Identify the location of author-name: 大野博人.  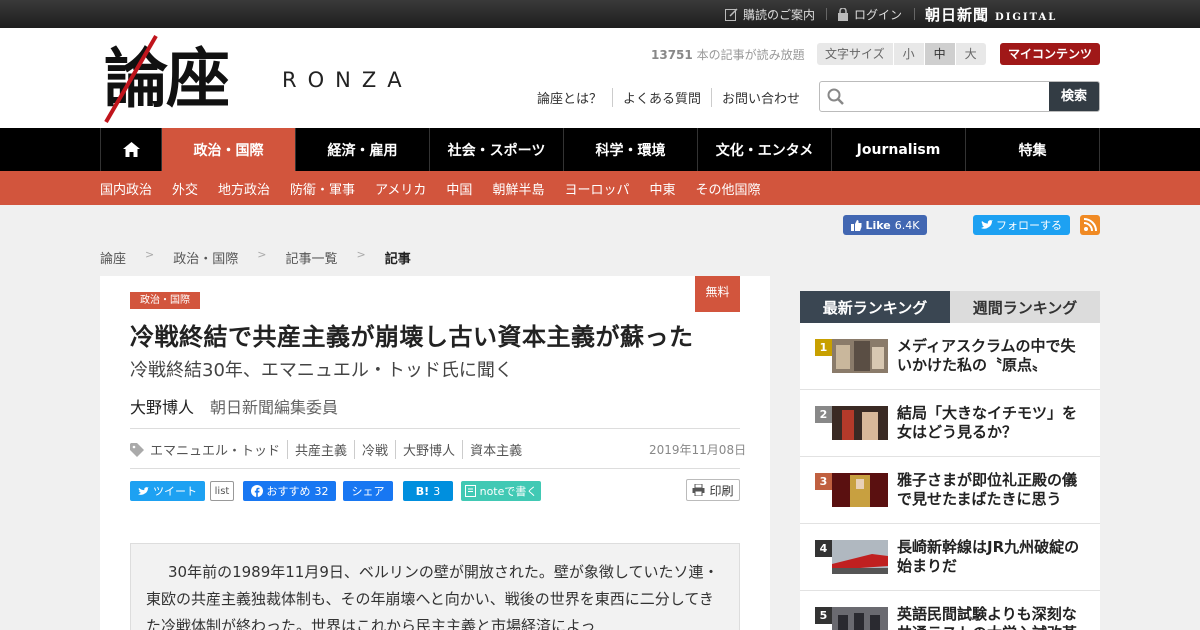
(162, 406).